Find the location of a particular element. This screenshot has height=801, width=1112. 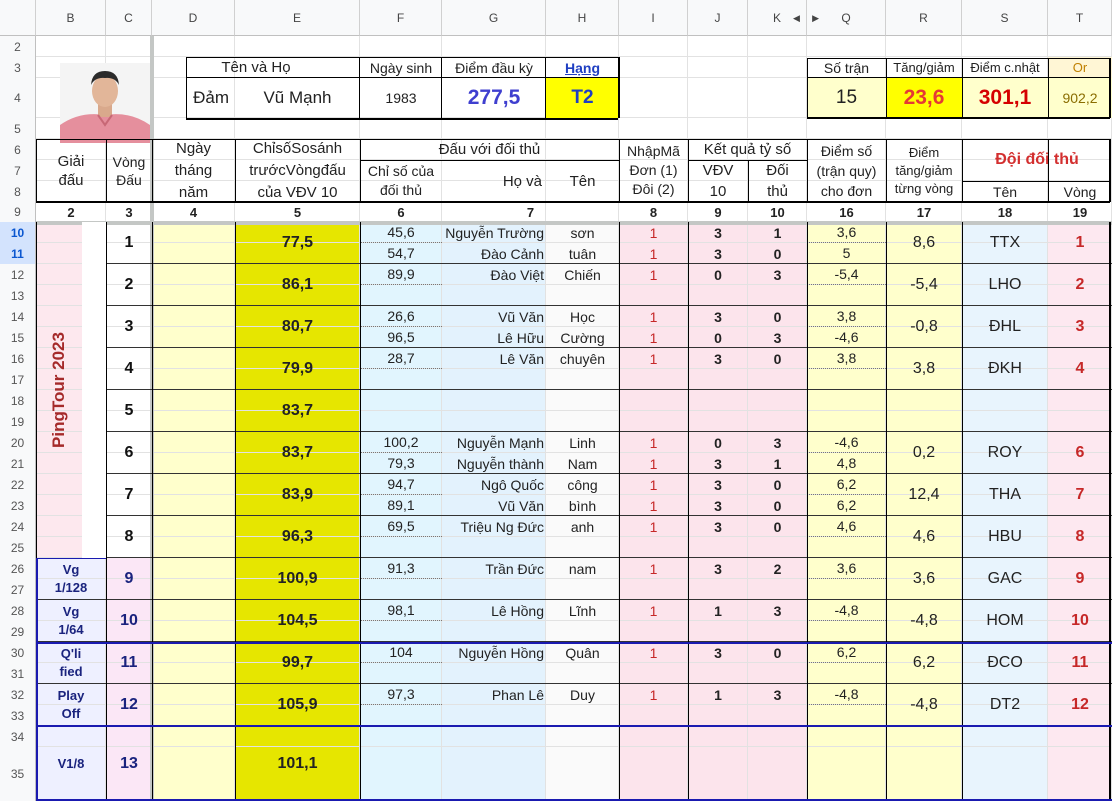

row-header-28: 28 is located at coordinates (18, 610).